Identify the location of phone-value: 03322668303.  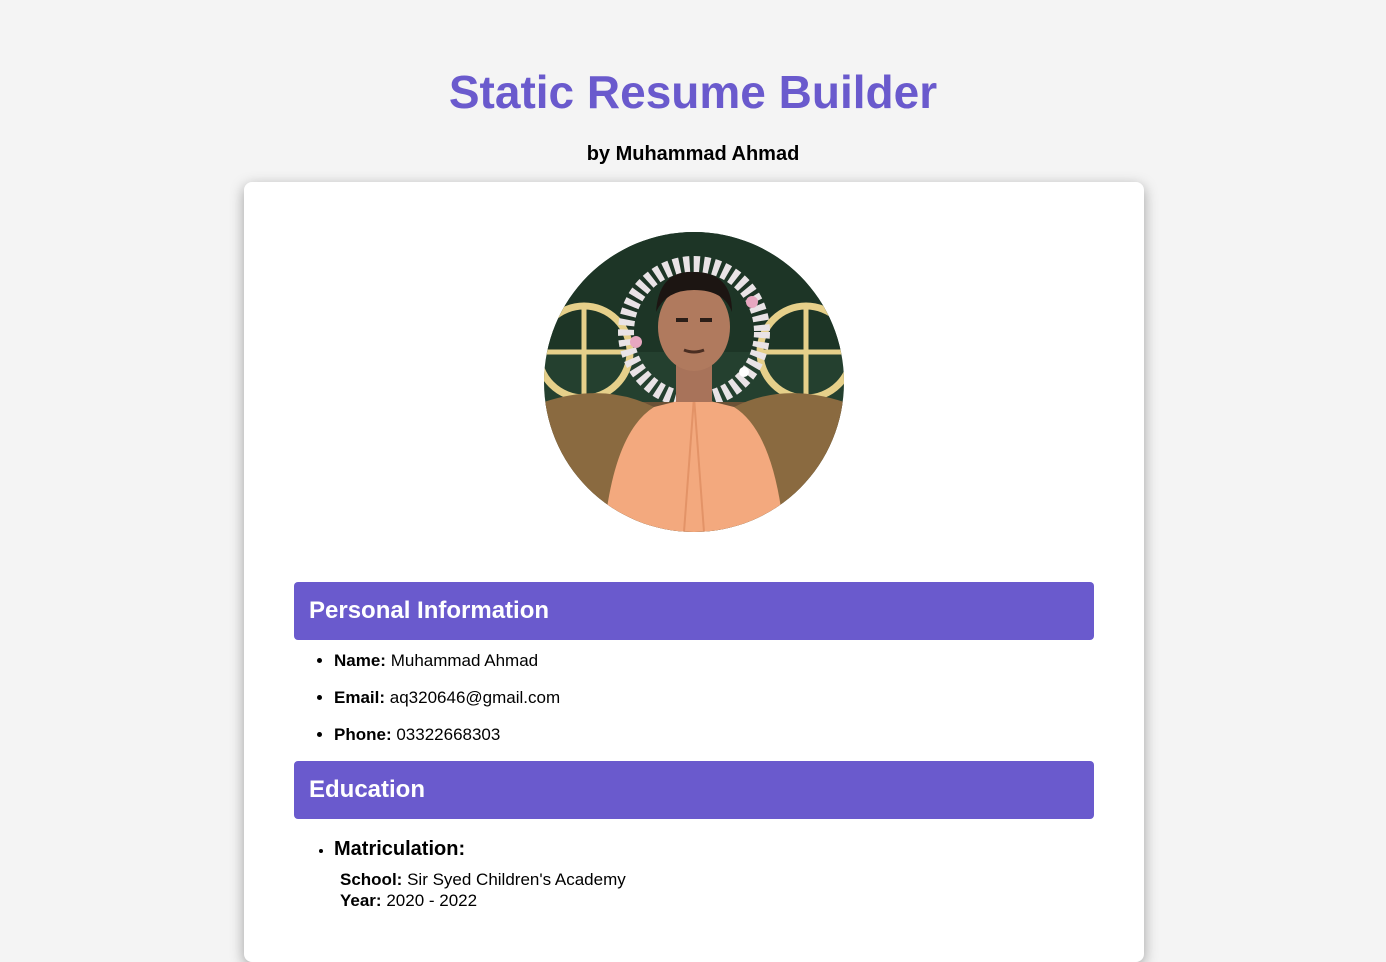
(448, 734).